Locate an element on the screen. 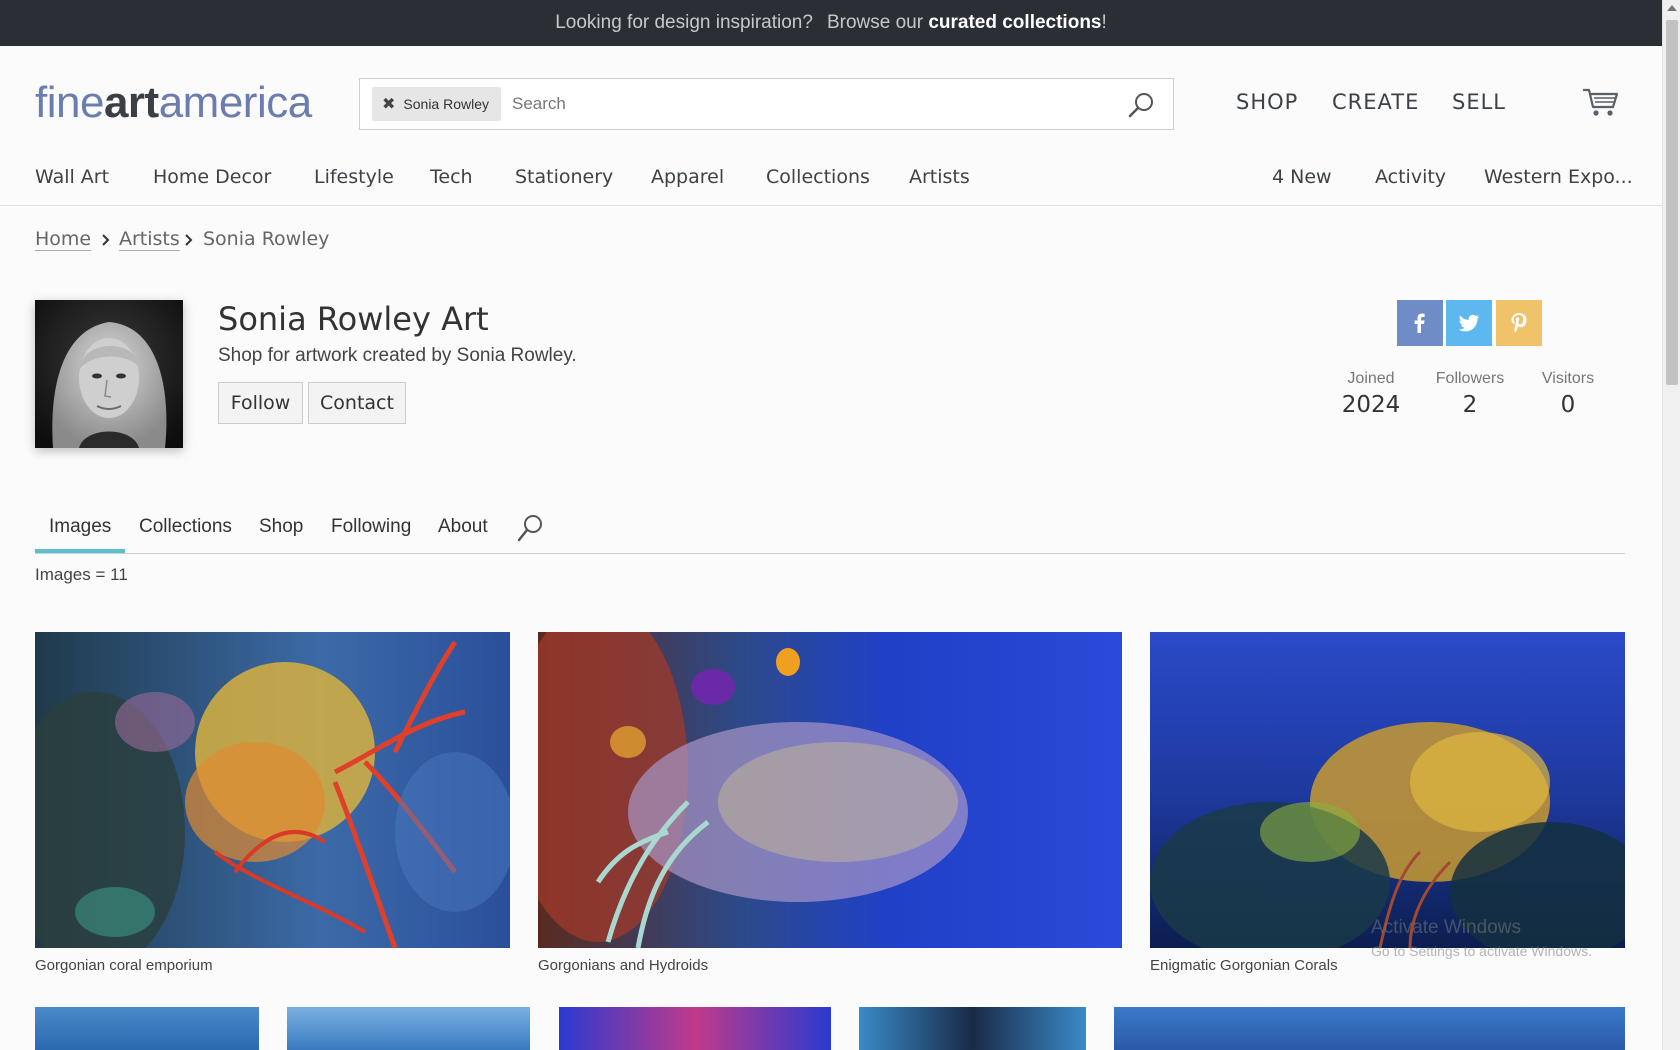 The image size is (1680, 1050). nav-apparel: Apparel is located at coordinates (687, 177).